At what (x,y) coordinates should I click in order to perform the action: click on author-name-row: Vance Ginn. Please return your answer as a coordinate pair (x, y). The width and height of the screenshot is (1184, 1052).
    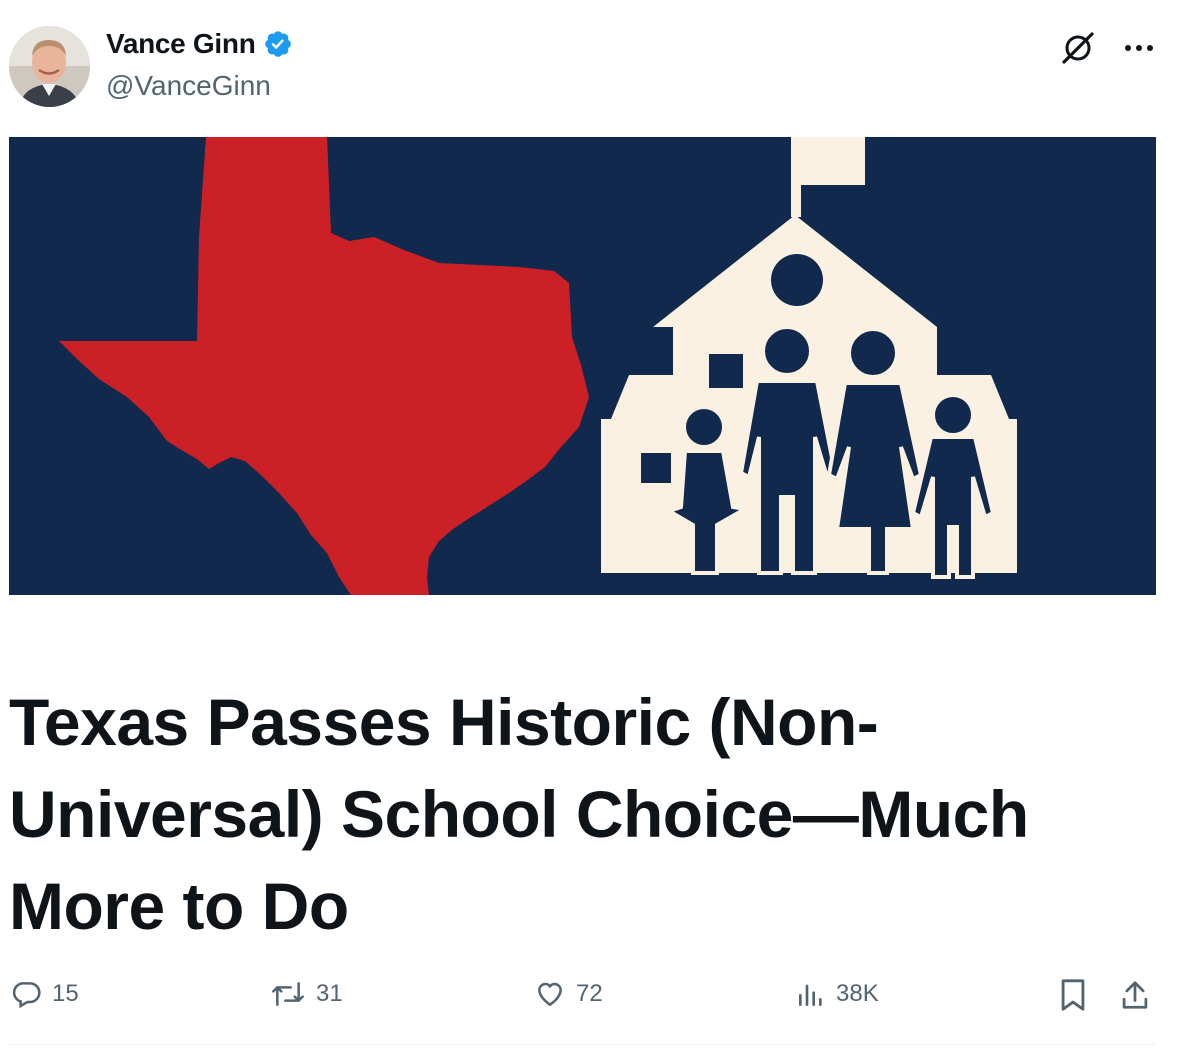
    Looking at the image, I should click on (199, 44).